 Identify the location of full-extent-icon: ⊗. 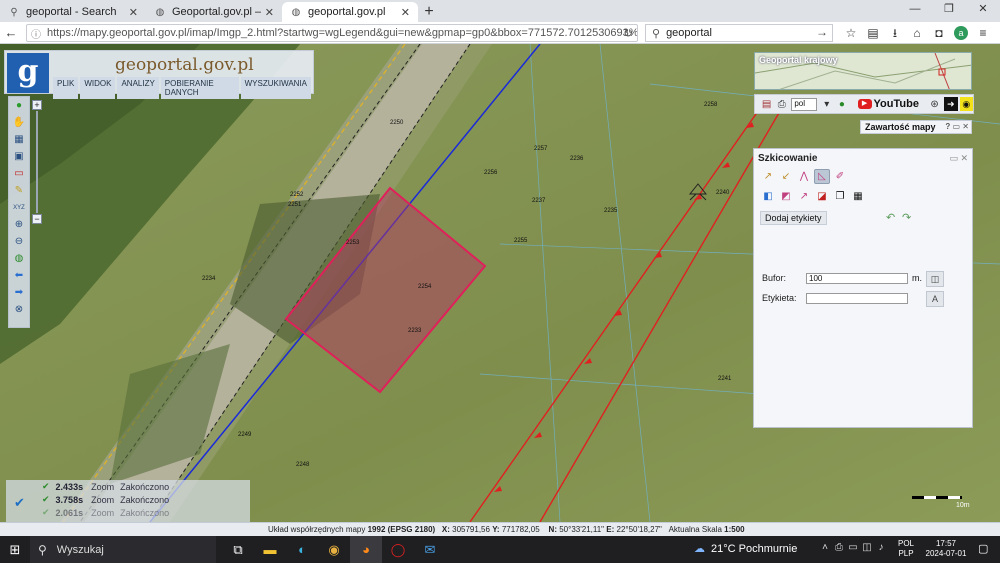
(19, 309).